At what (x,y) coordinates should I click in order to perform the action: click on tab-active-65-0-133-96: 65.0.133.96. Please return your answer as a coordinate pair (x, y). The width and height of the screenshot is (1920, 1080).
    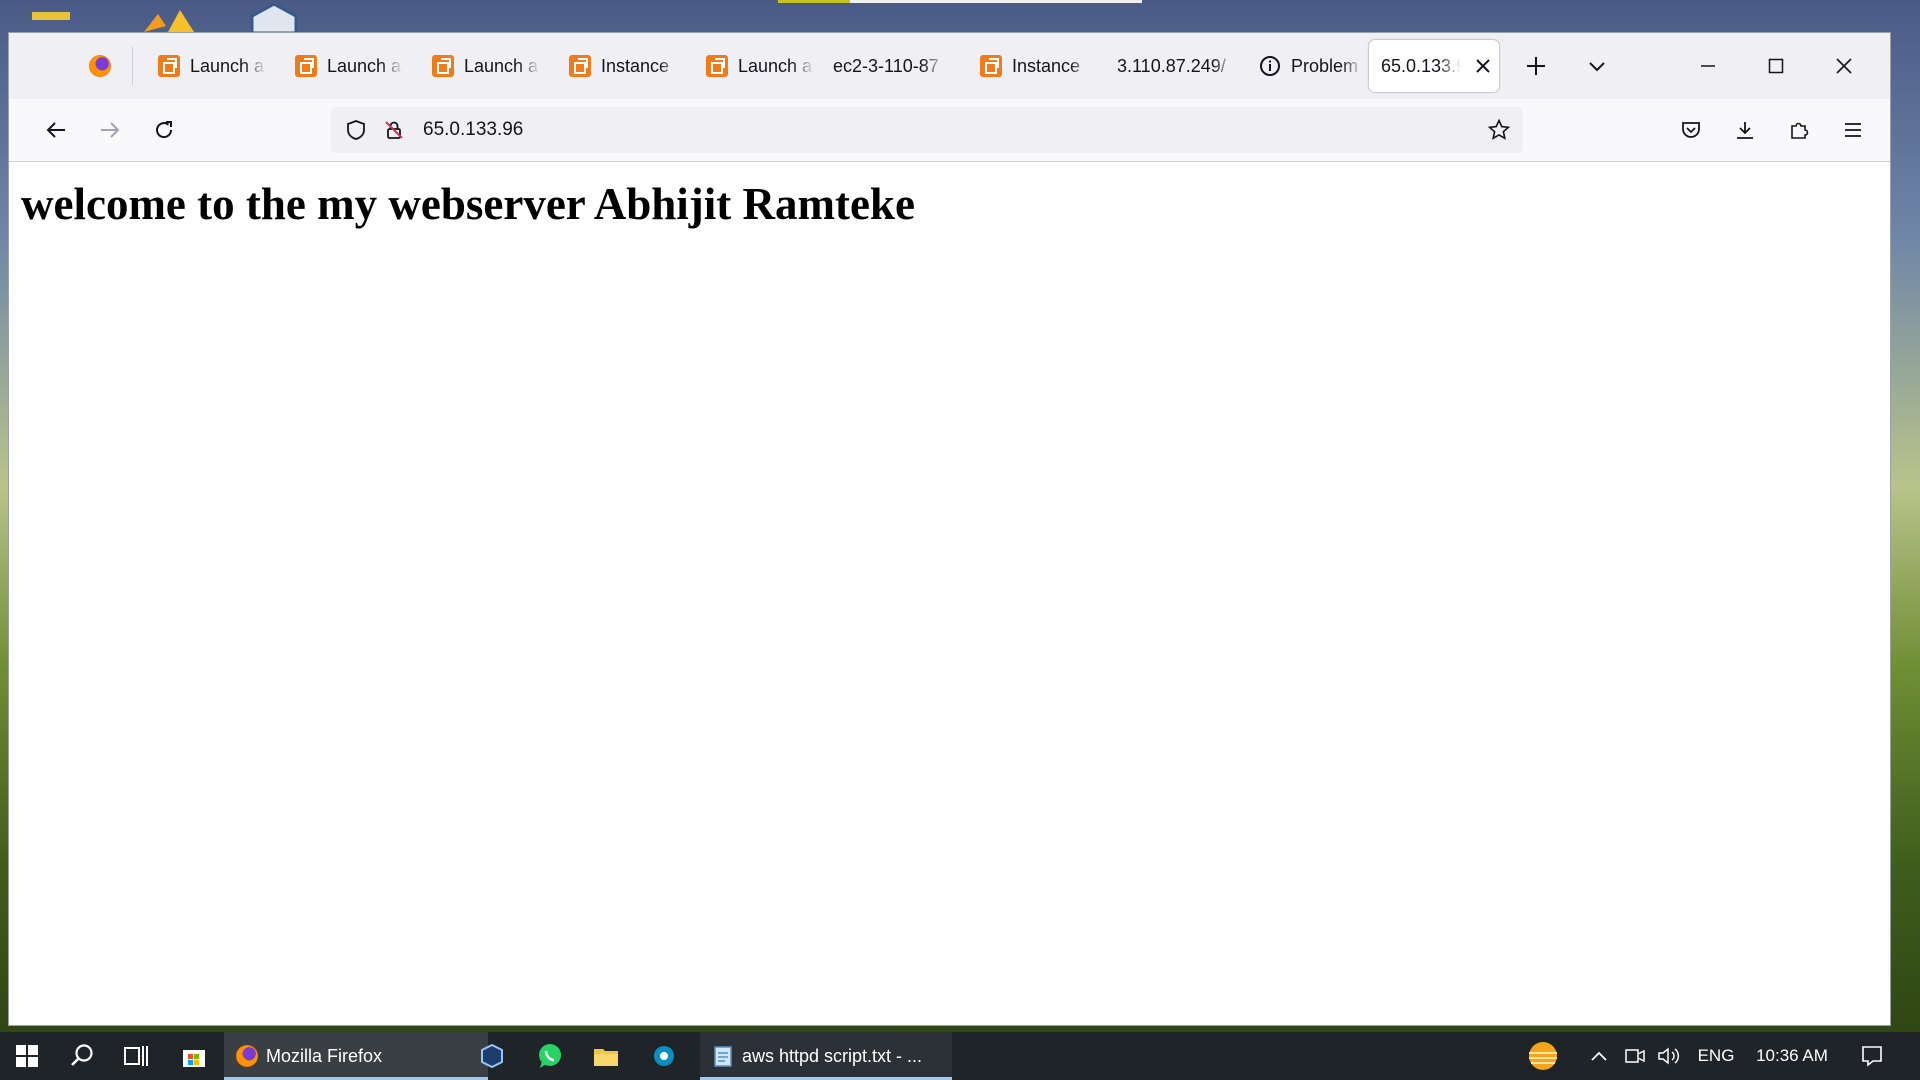
    Looking at the image, I should click on (1434, 66).